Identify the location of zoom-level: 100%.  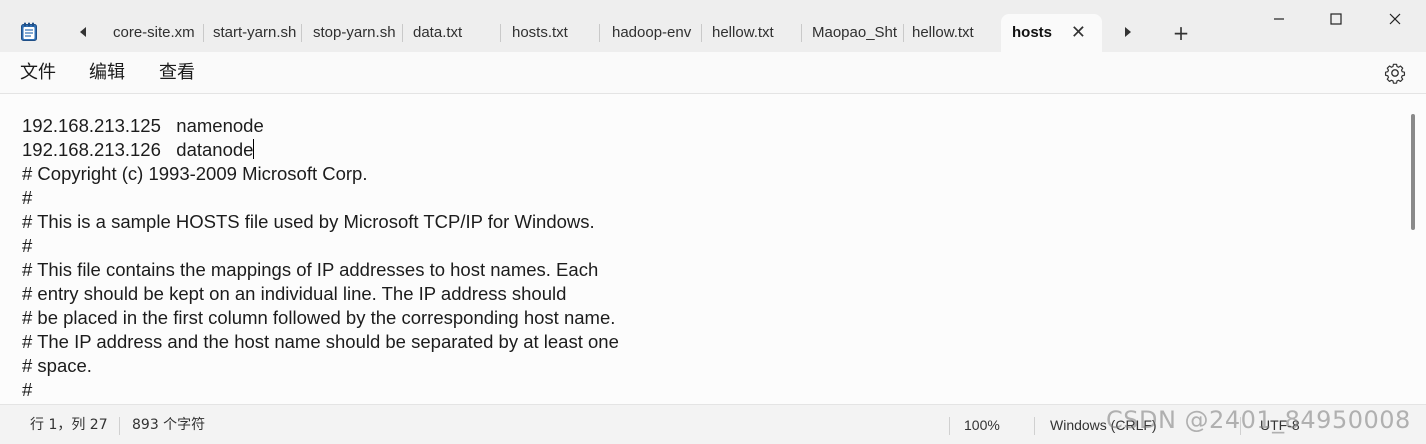
(982, 424).